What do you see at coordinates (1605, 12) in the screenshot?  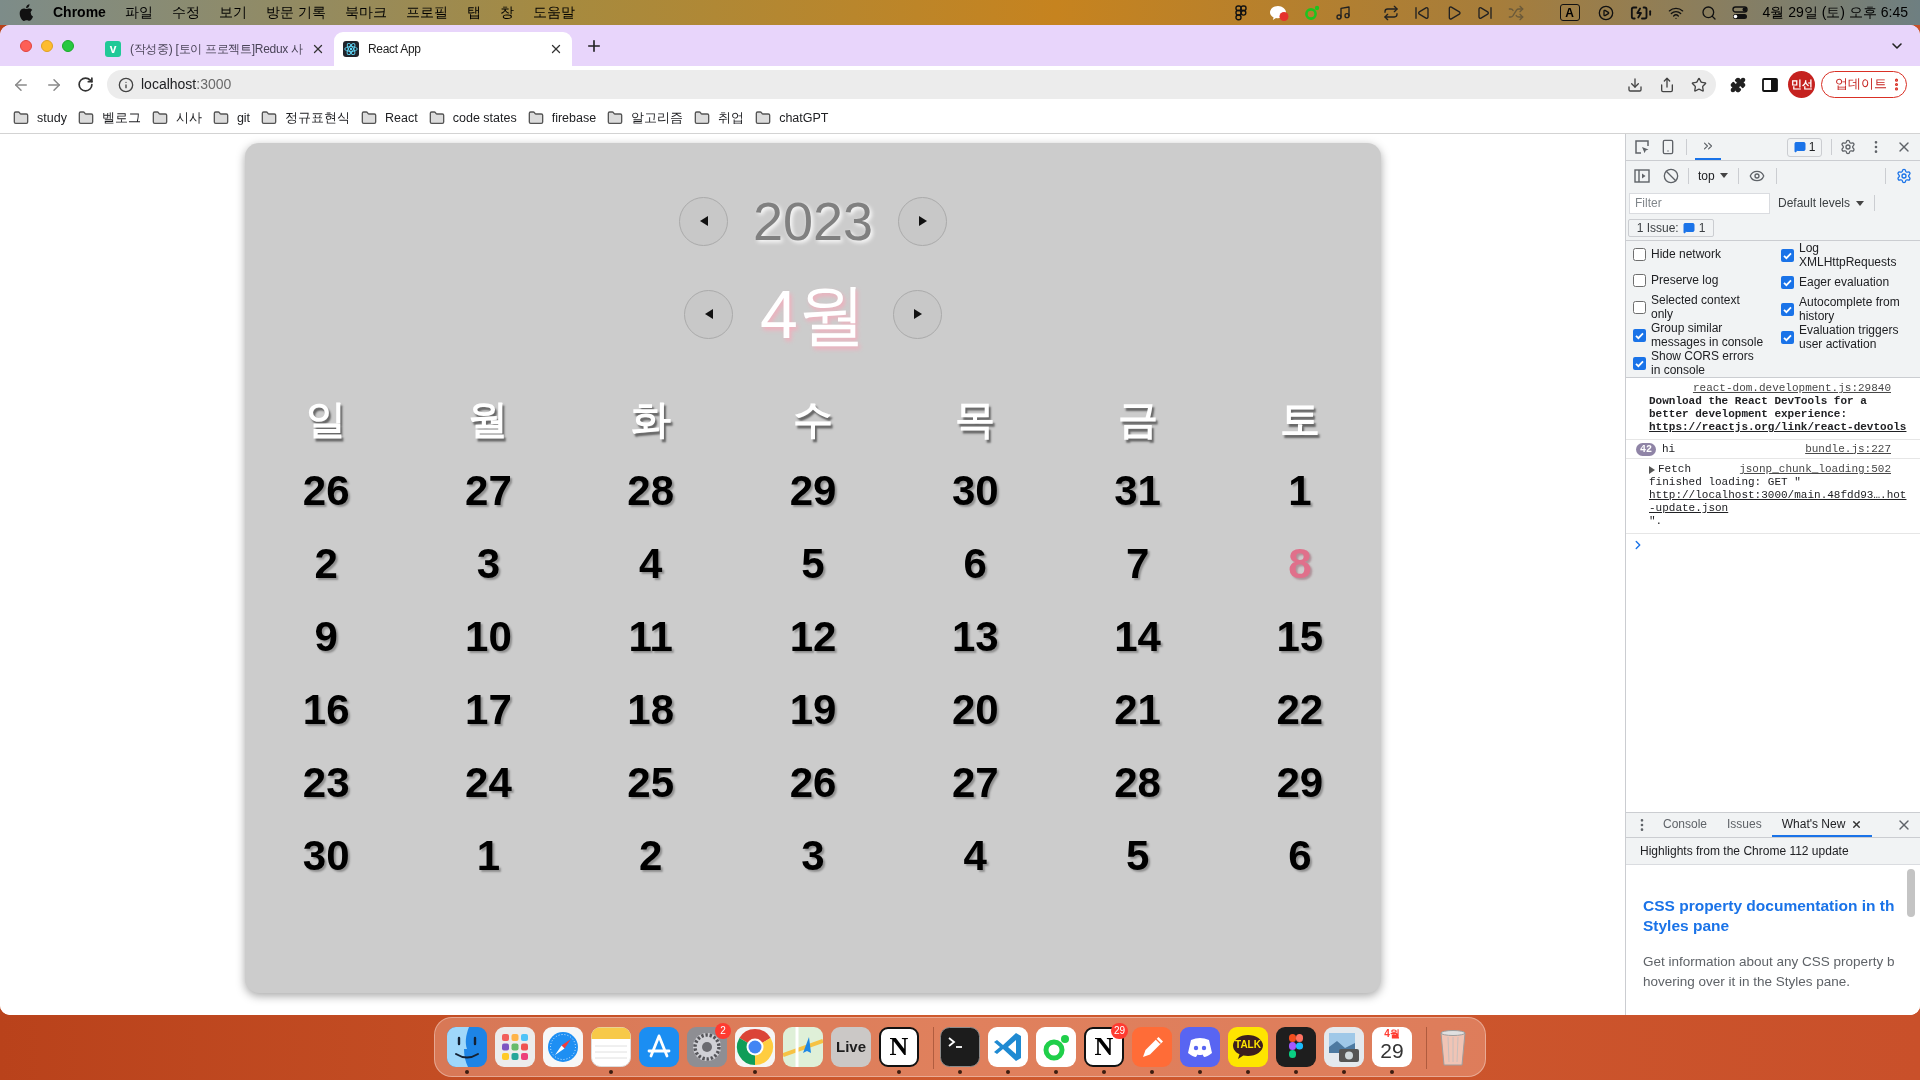 I see `play-circle-icon` at bounding box center [1605, 12].